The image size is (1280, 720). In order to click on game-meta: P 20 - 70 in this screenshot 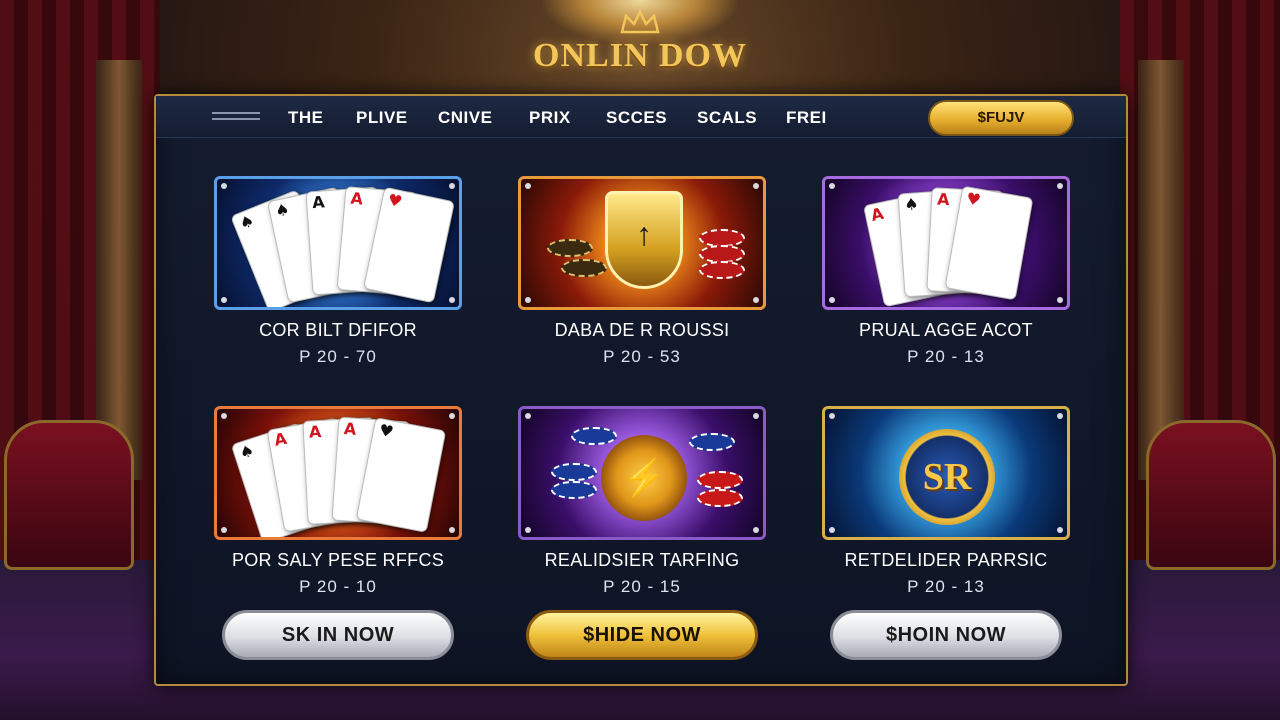, I will do `click(338, 356)`.